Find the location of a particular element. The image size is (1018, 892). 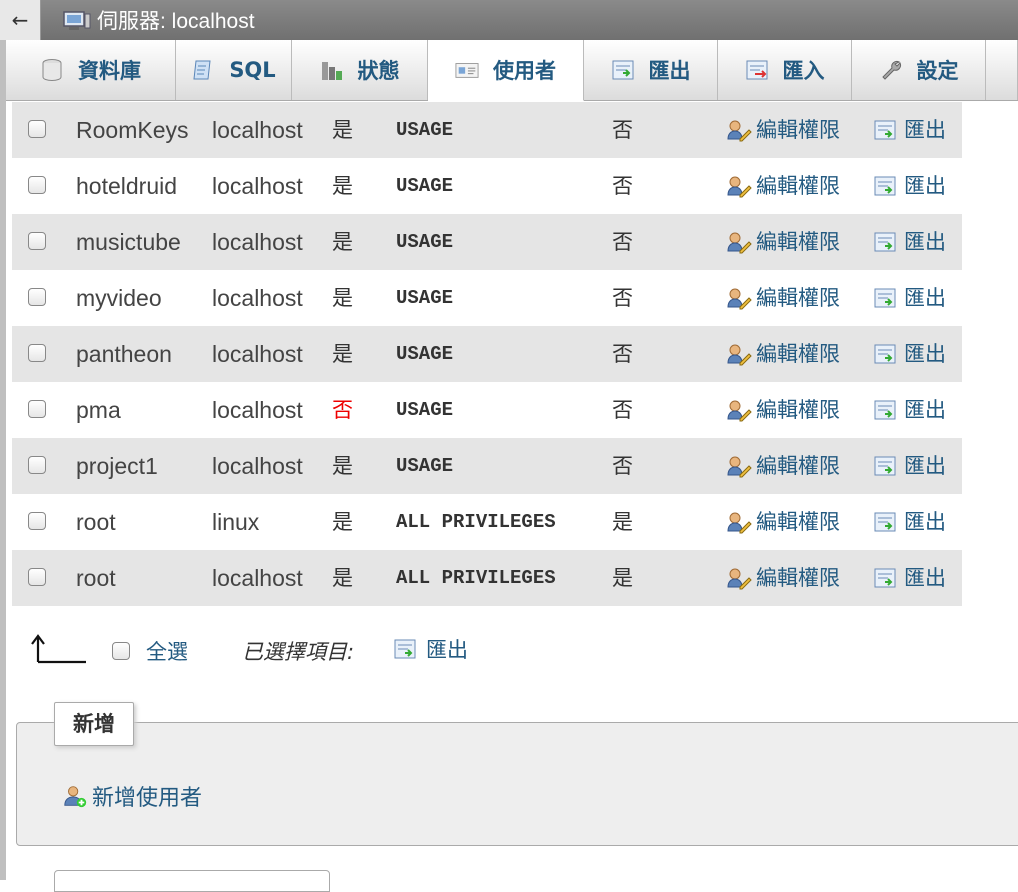

table-row: project1 localhost 是 USAGE 否 編輯權限 匯出 is located at coordinates (487, 466).